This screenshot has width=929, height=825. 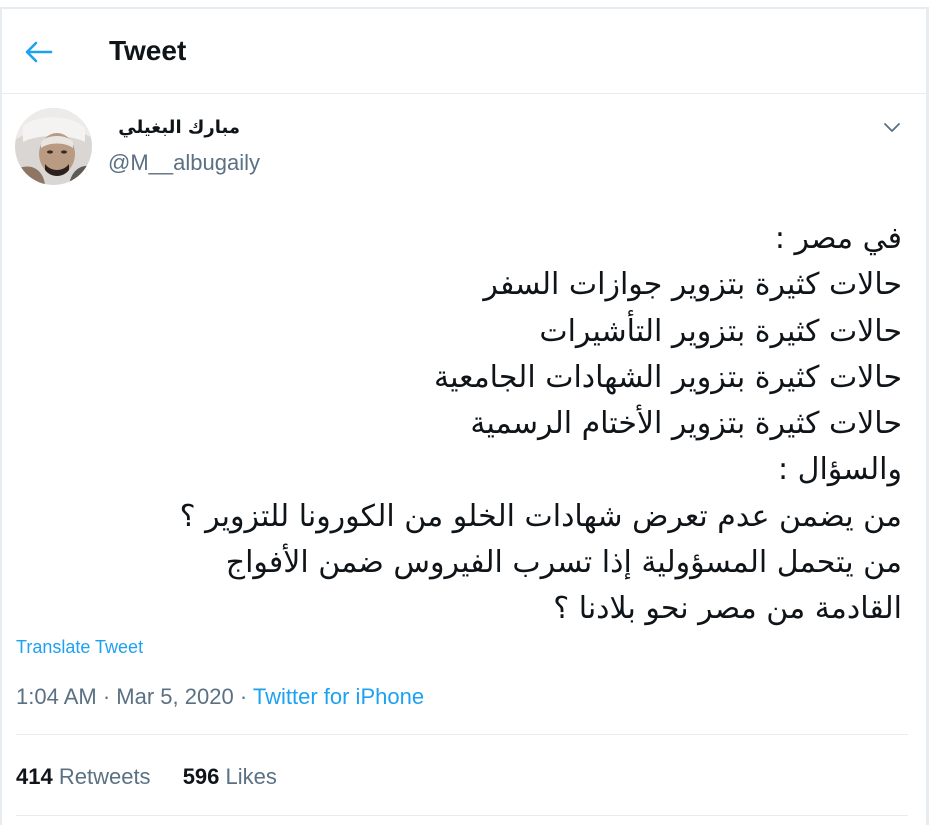 I want to click on tweet-date: Mar 5, 2020, so click(x=174, y=696).